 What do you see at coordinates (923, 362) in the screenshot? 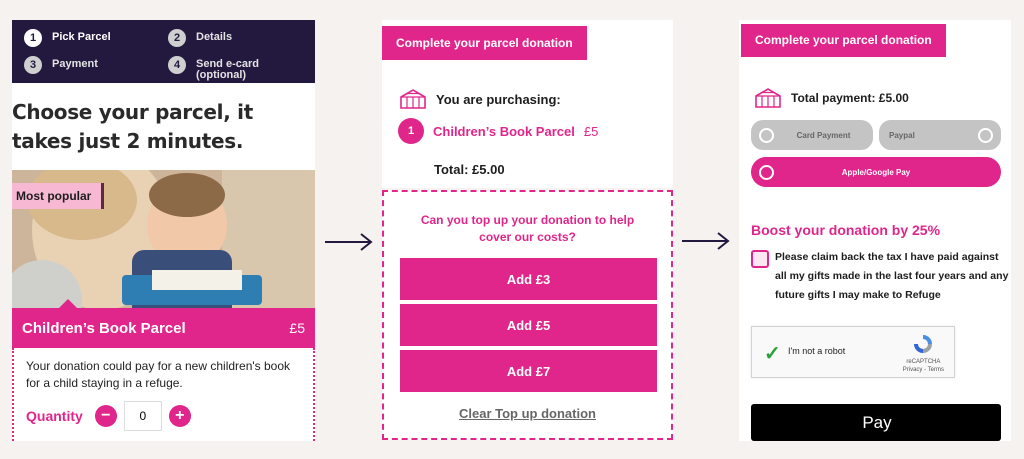
I see `recaptcha-brand-text: reCAPTCHA` at bounding box center [923, 362].